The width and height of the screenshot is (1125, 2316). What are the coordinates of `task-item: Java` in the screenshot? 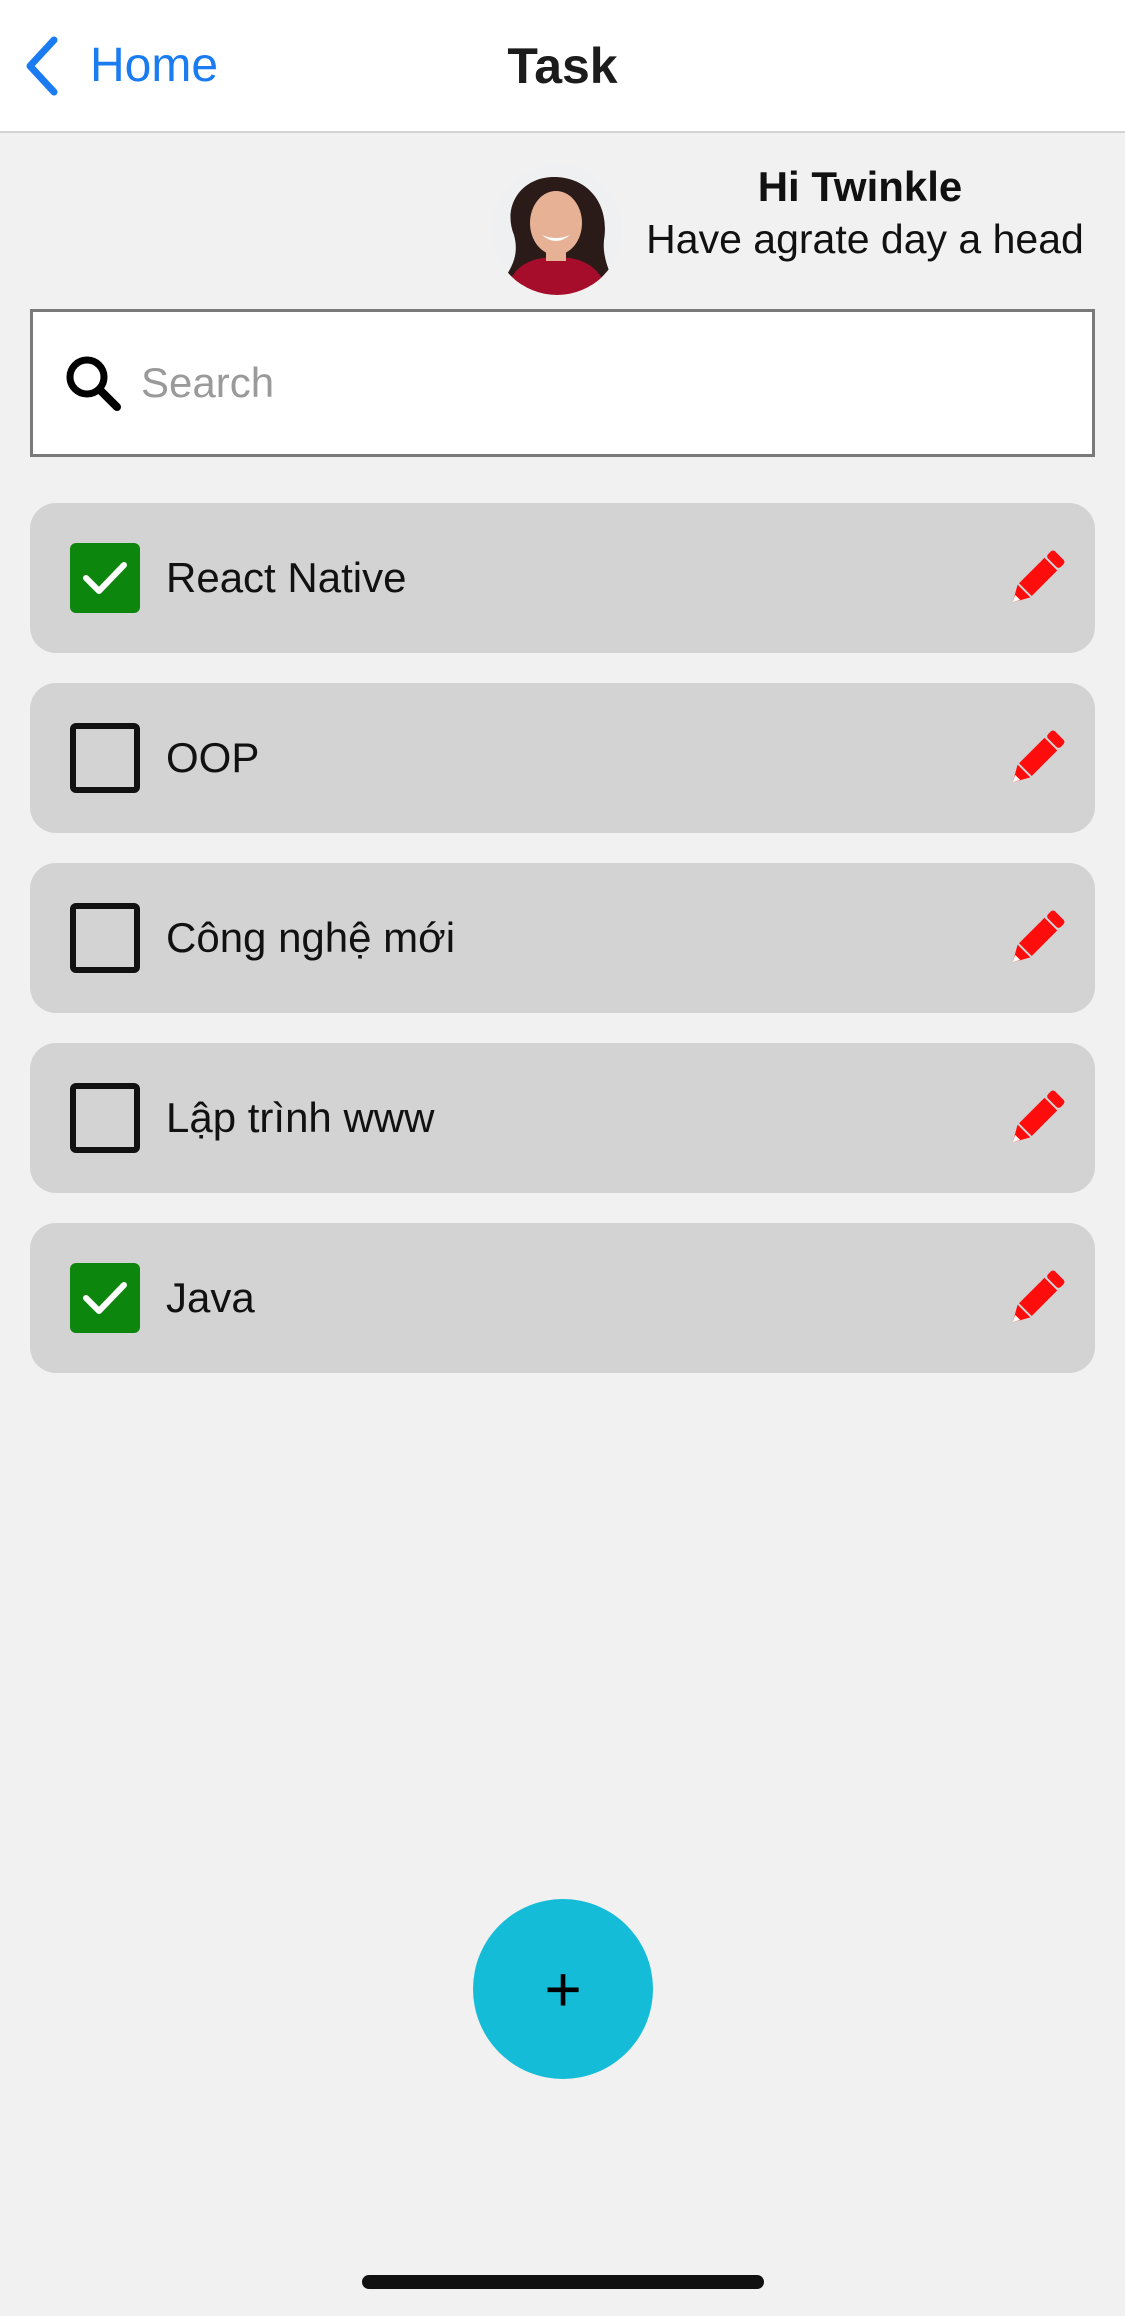 It's located at (562, 1298).